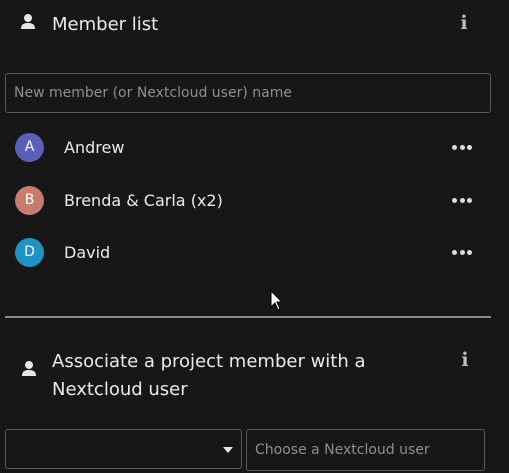 This screenshot has width=509, height=473. I want to click on member-name: Brenda & Carla (x2), so click(143, 200).